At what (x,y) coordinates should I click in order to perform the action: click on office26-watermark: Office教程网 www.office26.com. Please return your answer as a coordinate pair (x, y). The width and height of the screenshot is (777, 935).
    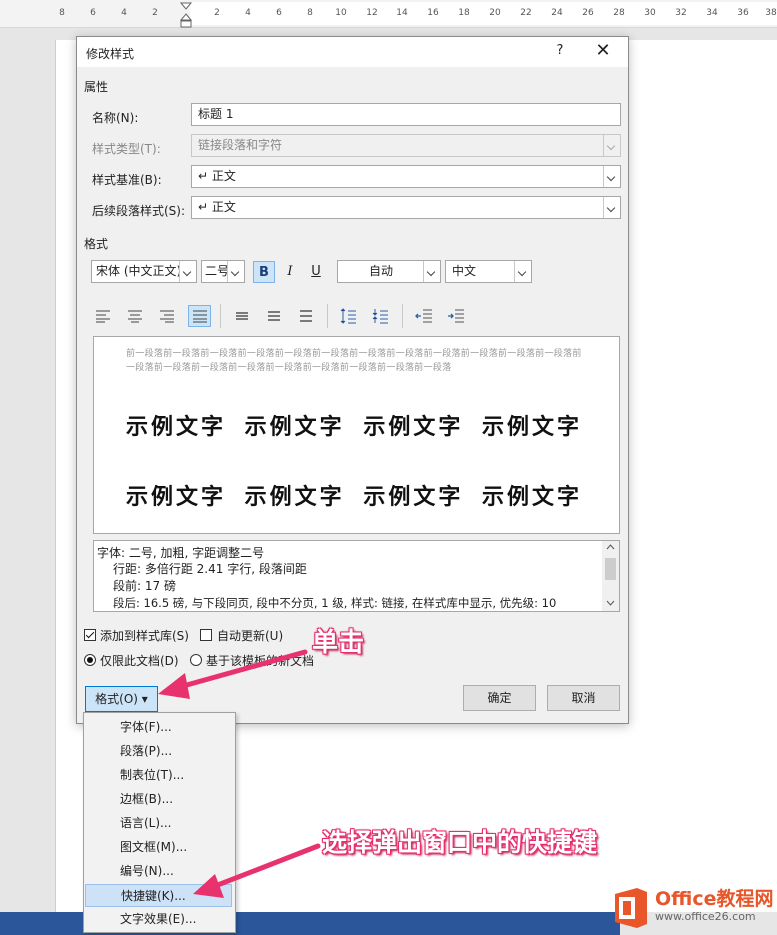
    Looking at the image, I should click on (694, 907).